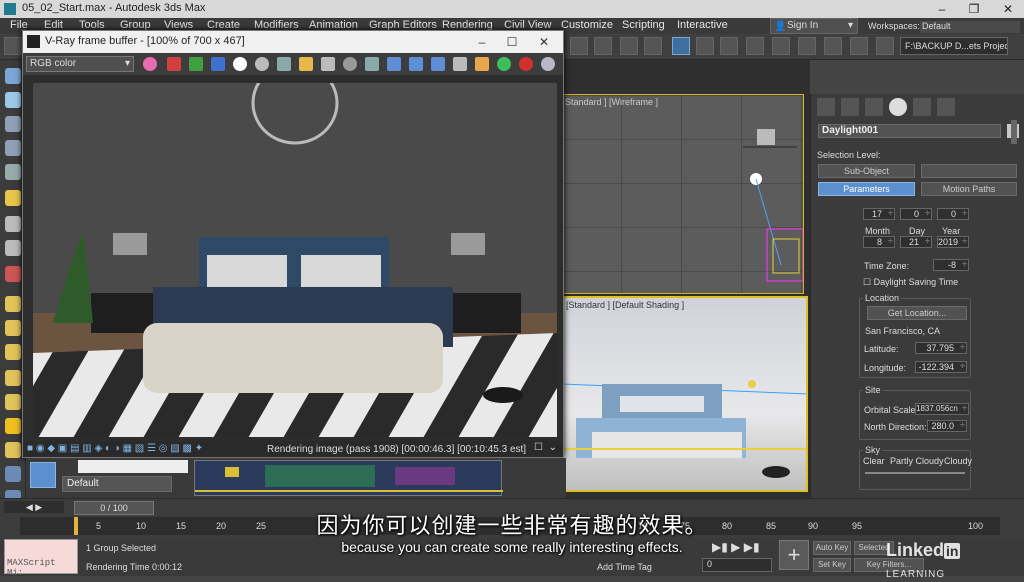  Describe the element at coordinates (587, 25) in the screenshot. I see `menu-customize: Customize` at that location.